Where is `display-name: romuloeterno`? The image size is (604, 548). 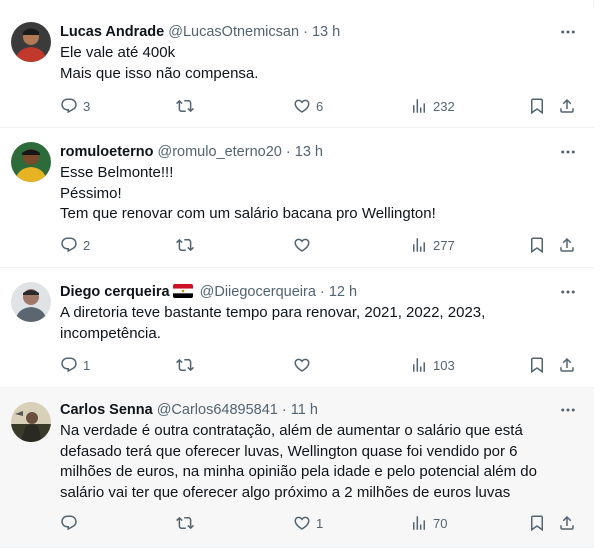
display-name: romuloeterno is located at coordinates (106, 152).